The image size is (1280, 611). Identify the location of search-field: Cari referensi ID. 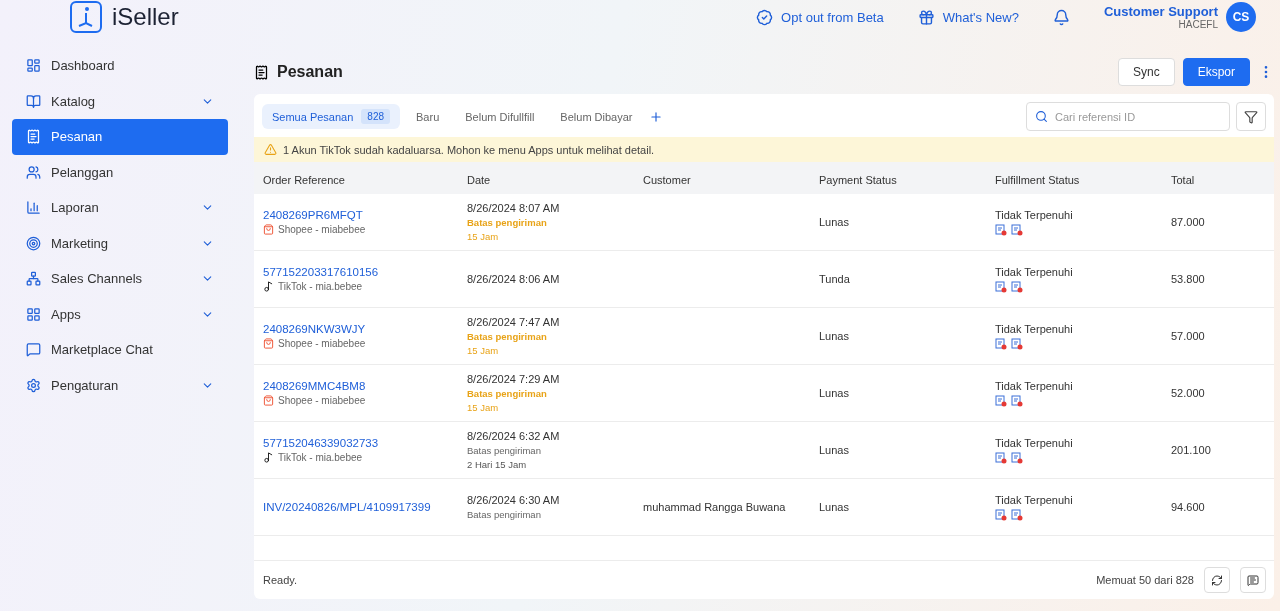
(1128, 116).